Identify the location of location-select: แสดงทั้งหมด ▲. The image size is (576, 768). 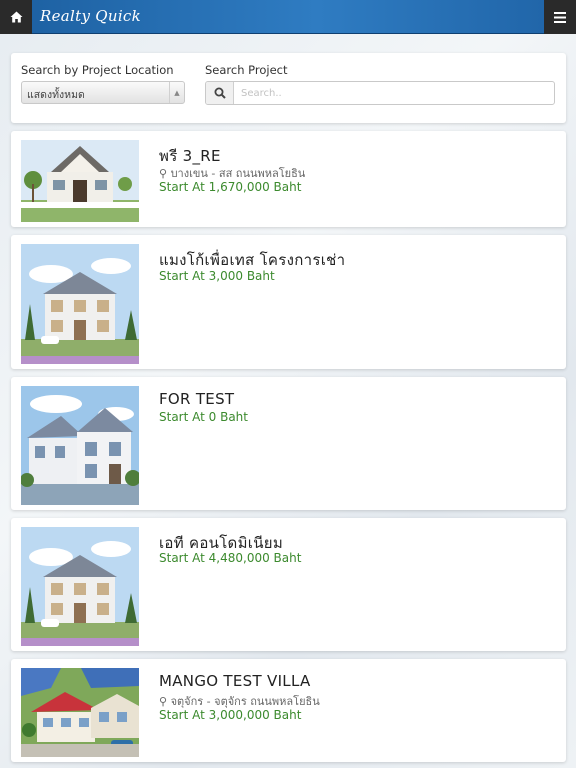
(103, 92).